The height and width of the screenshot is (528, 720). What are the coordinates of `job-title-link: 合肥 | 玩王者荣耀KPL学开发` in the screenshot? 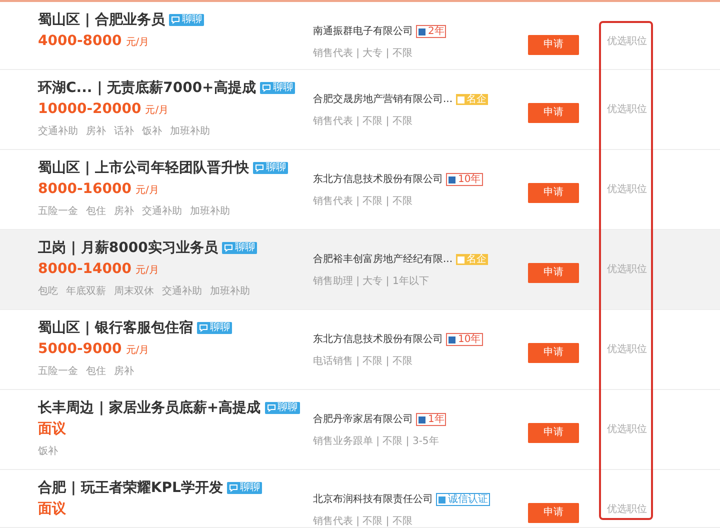 It's located at (130, 488).